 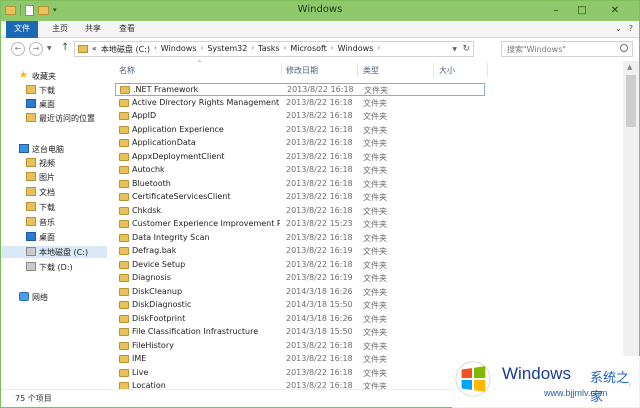 What do you see at coordinates (300, 143) in the screenshot?
I see `file-row: ApplicationData 2013/8/22 16:18 文件夹` at bounding box center [300, 143].